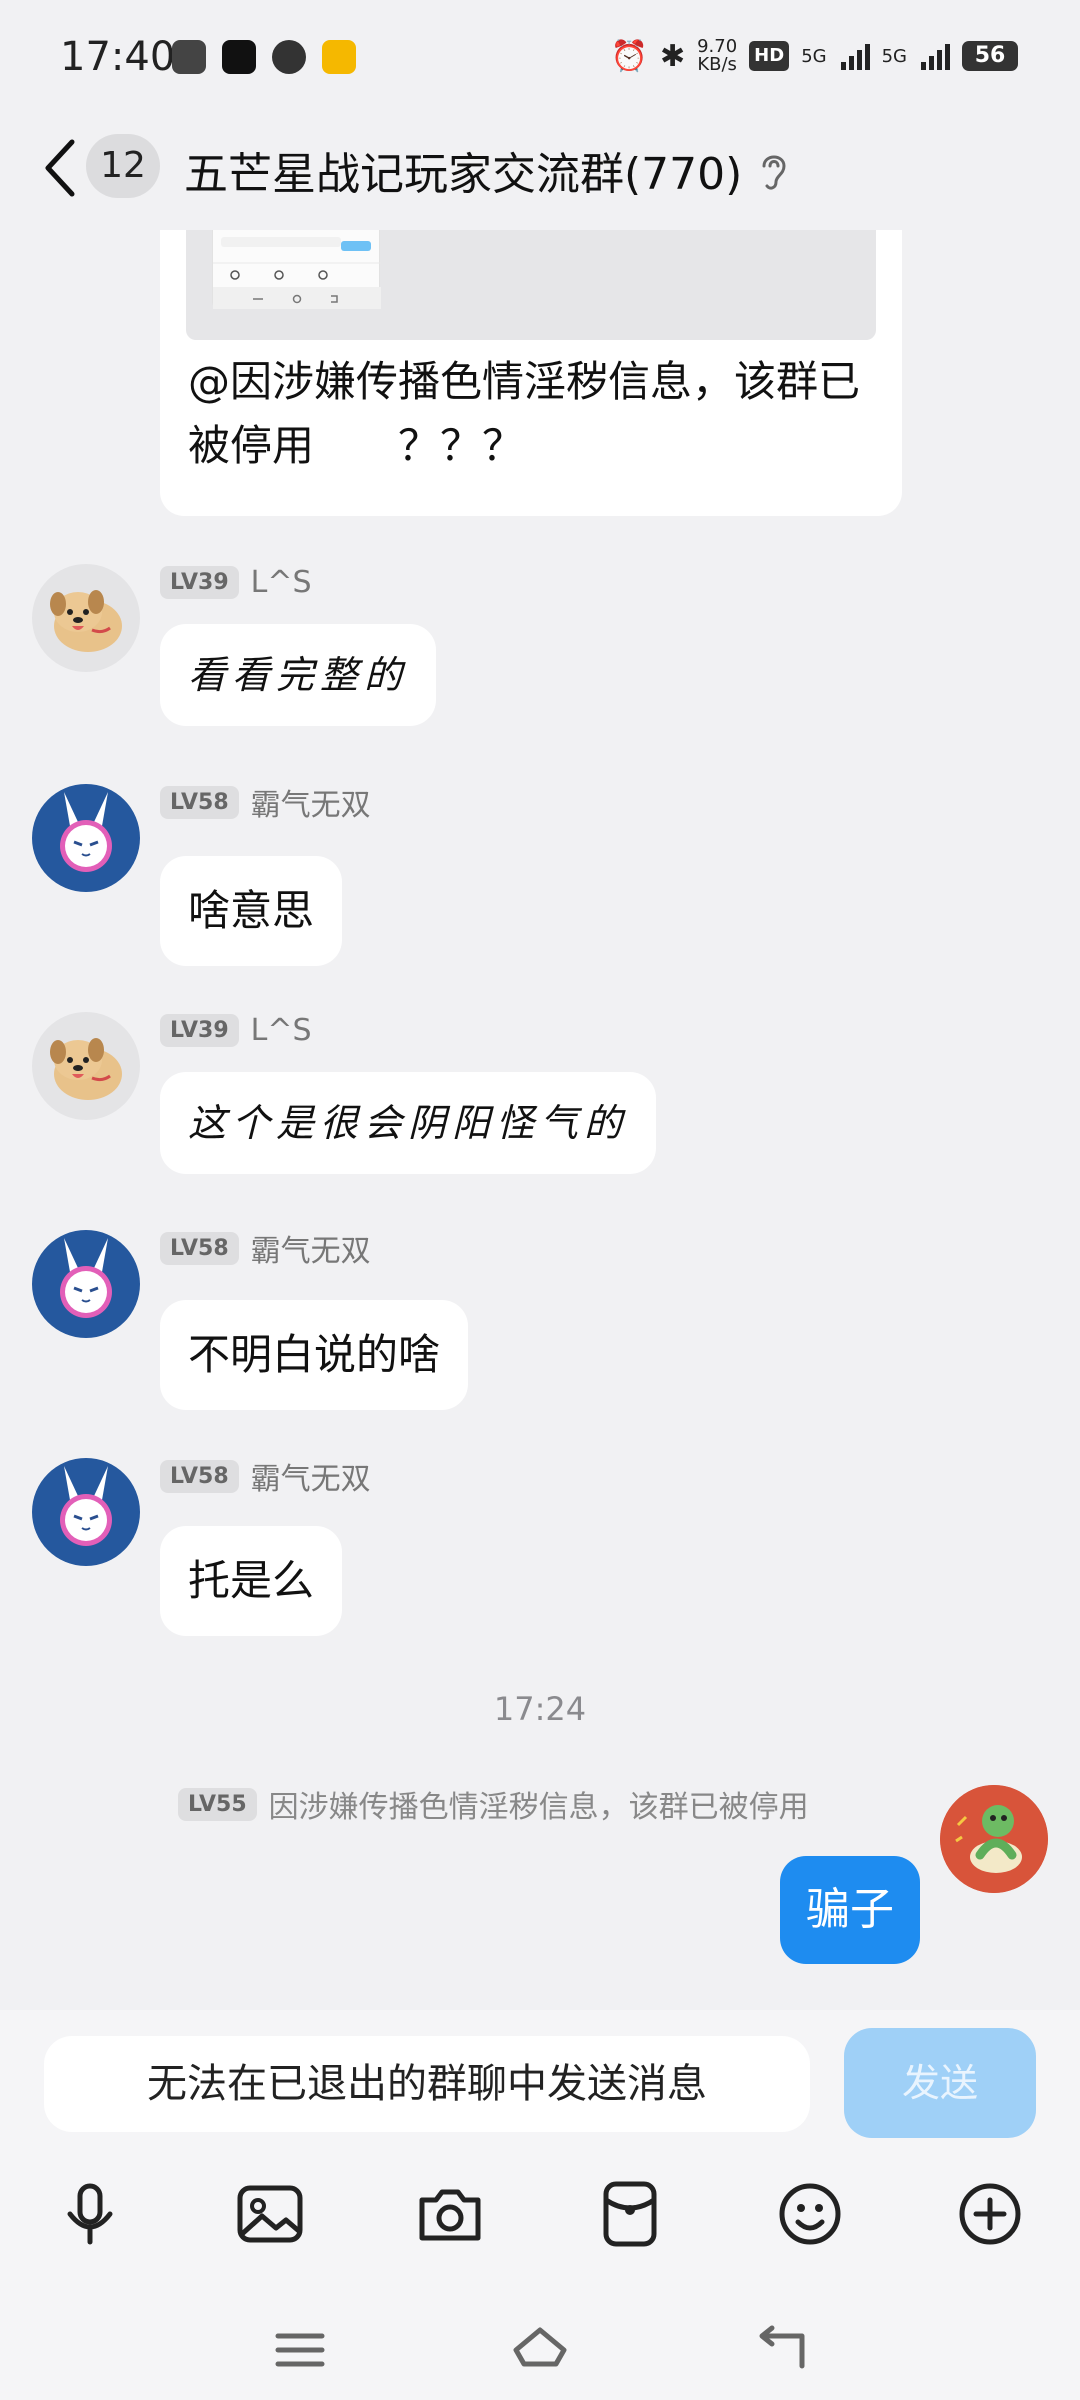  I want to click on plus-circle-icon, so click(990, 2214).